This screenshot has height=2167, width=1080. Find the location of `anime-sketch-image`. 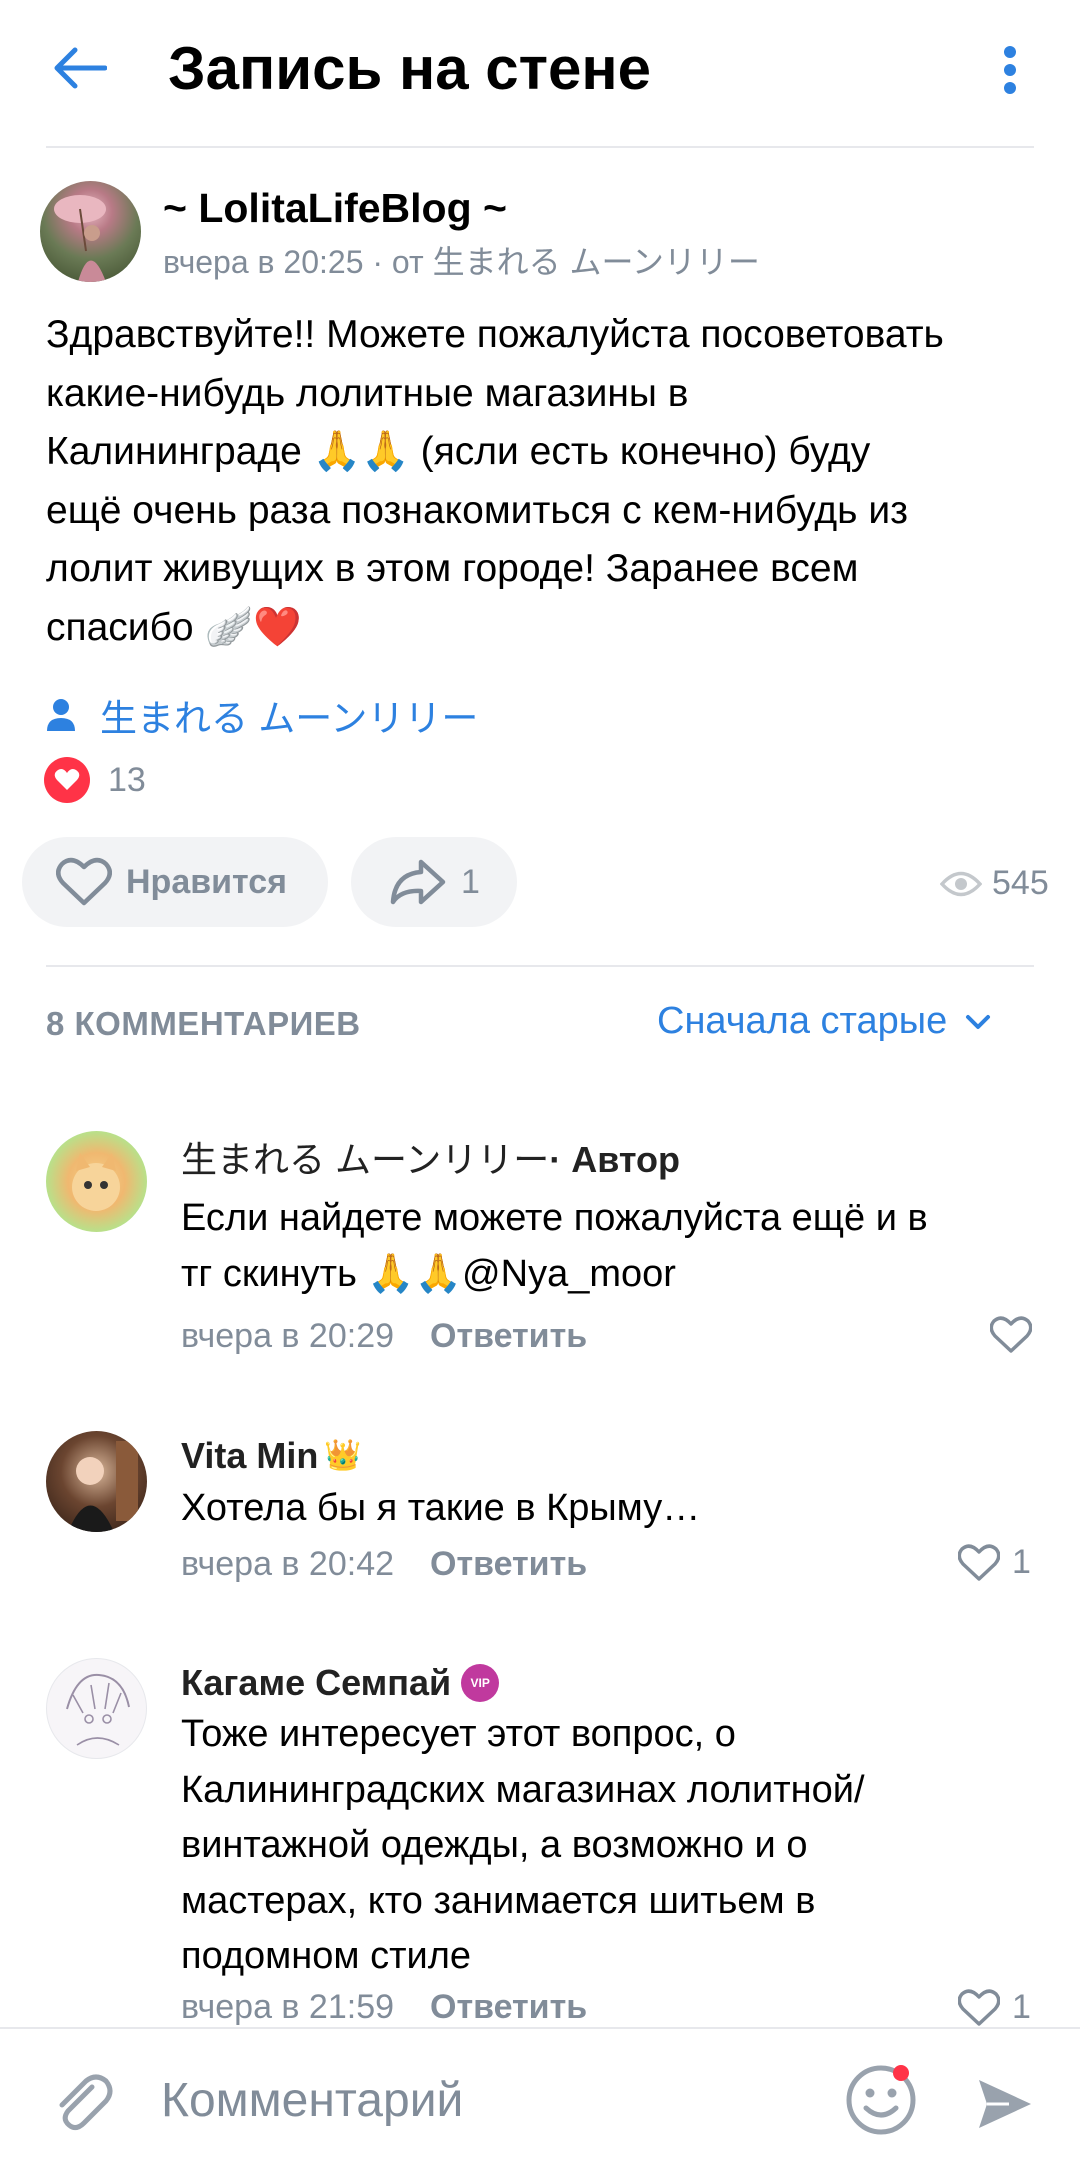

anime-sketch-image is located at coordinates (98, 1709).